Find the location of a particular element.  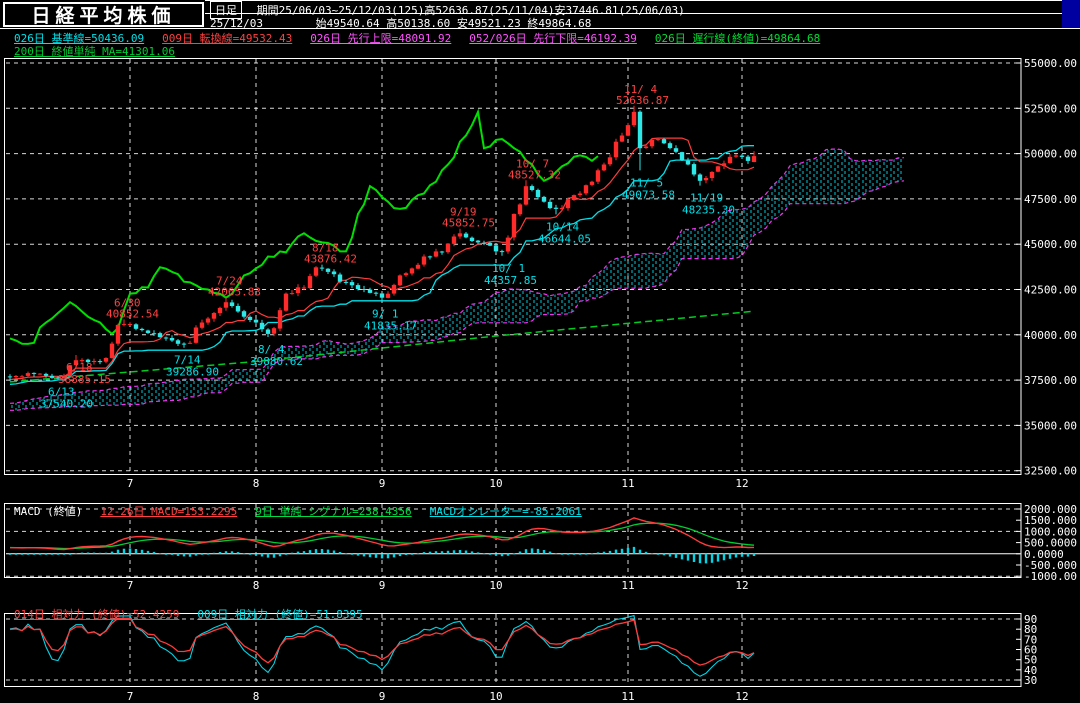

svg-text: 38885.15 is located at coordinates (84, 379).